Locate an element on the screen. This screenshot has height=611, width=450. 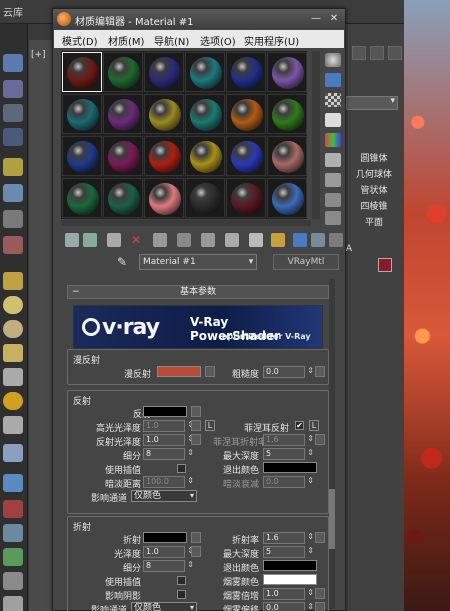
move-icon is located at coordinates (13, 89).